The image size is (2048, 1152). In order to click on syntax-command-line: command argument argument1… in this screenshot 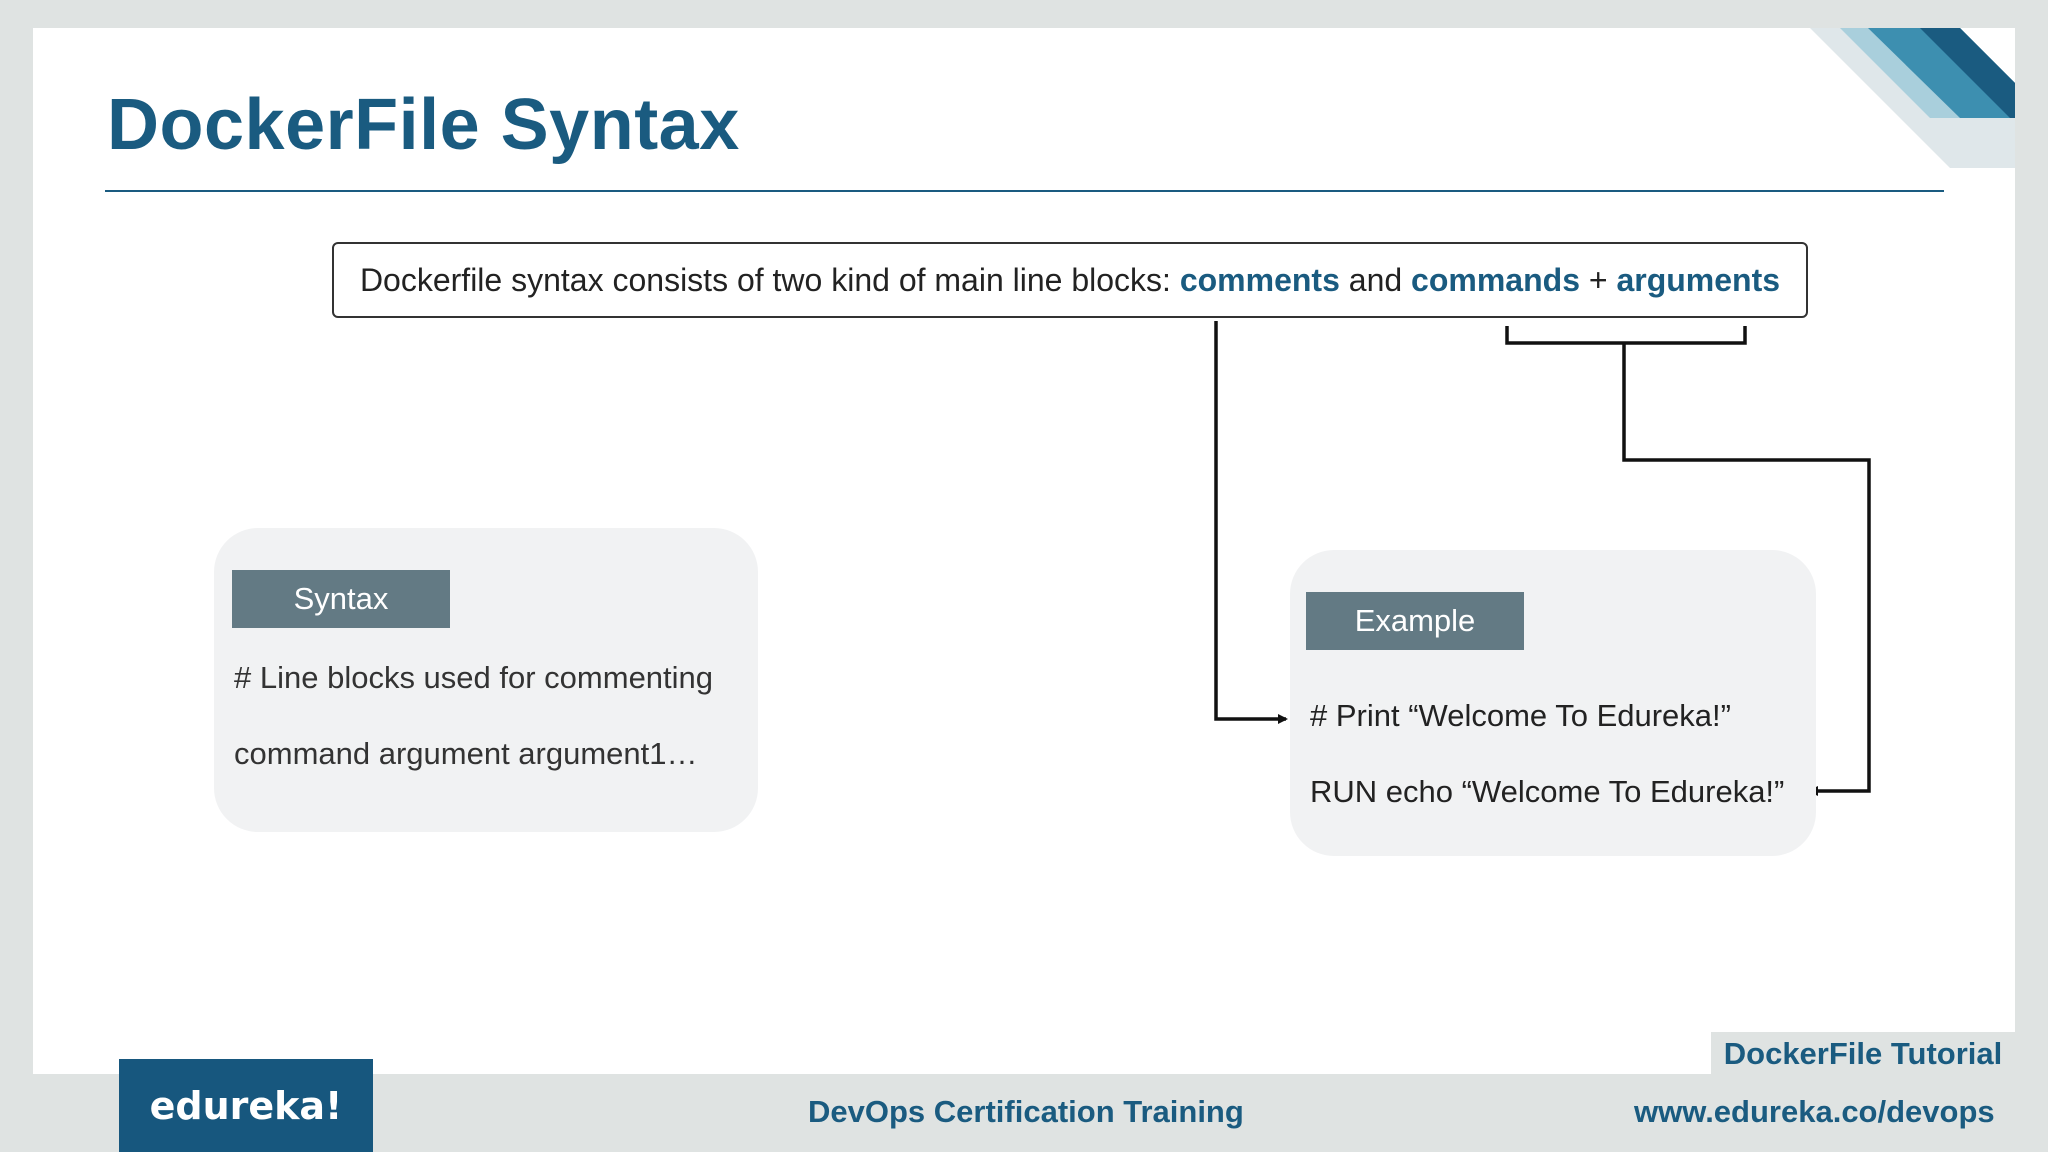, I will do `click(466, 753)`.